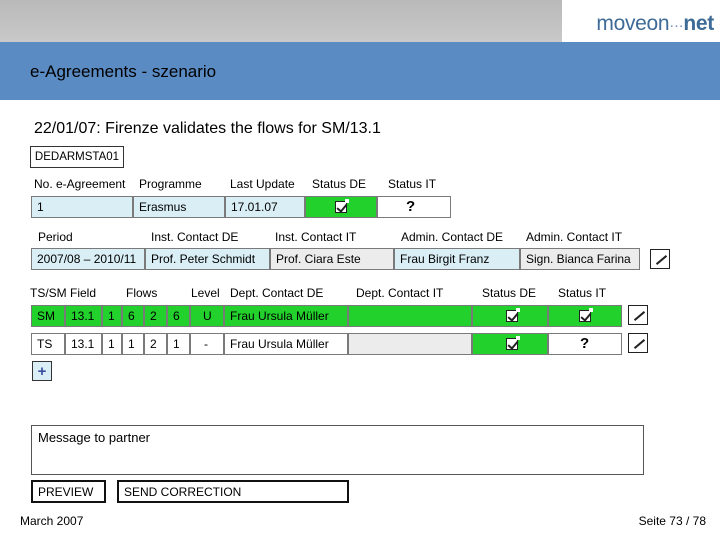 The width and height of the screenshot is (720, 540). Describe the element at coordinates (262, 184) in the screenshot. I see `header-last-update: Last Update` at that location.